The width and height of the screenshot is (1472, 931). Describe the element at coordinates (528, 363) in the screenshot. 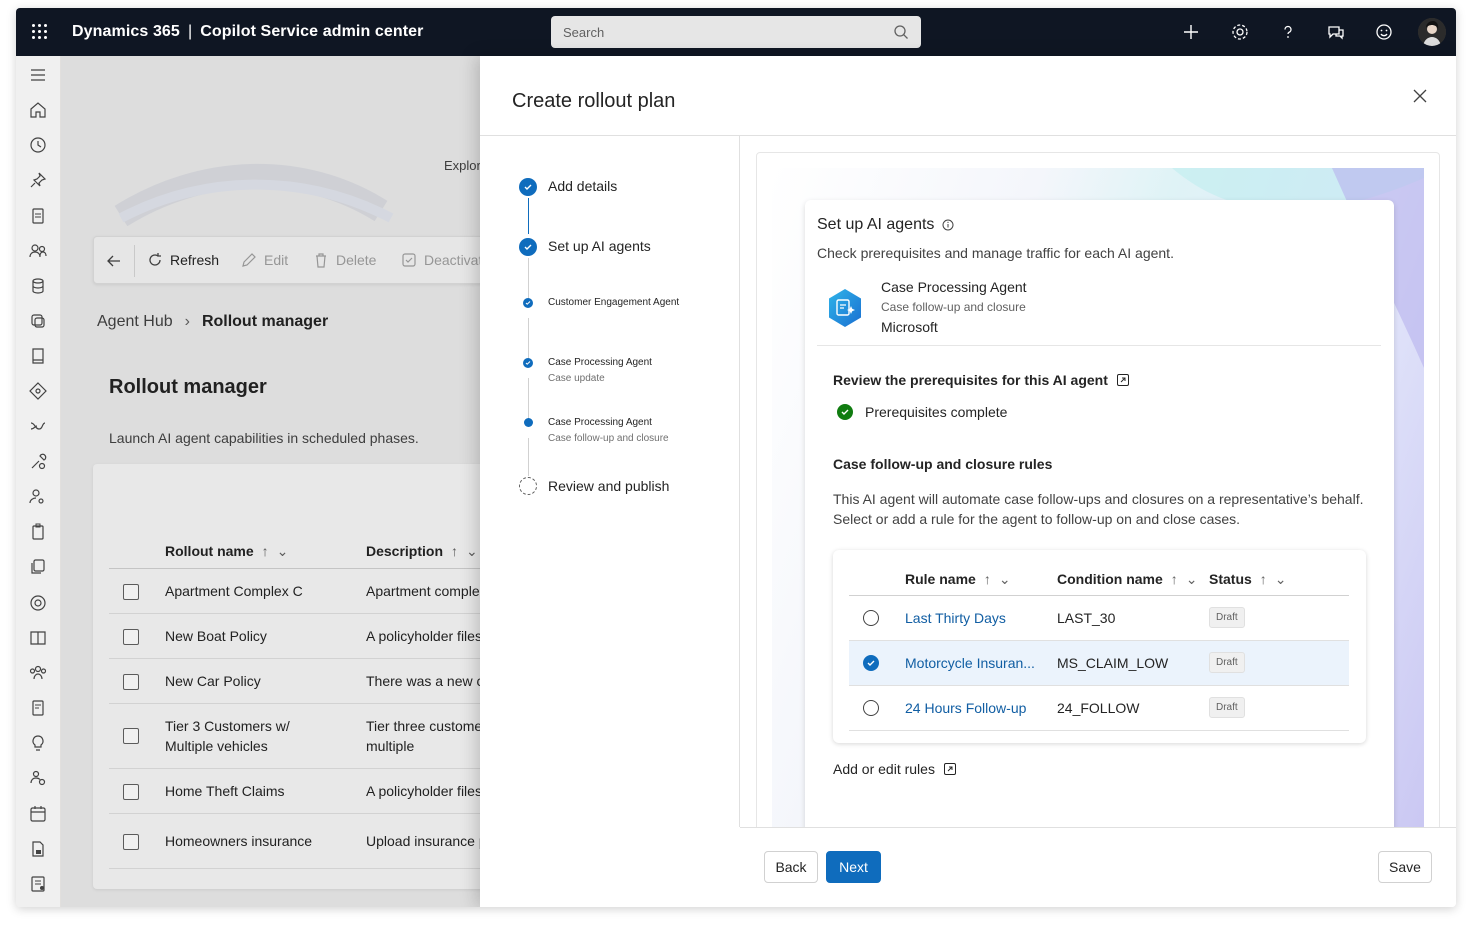

I see `substep-complete-check-icon` at that location.